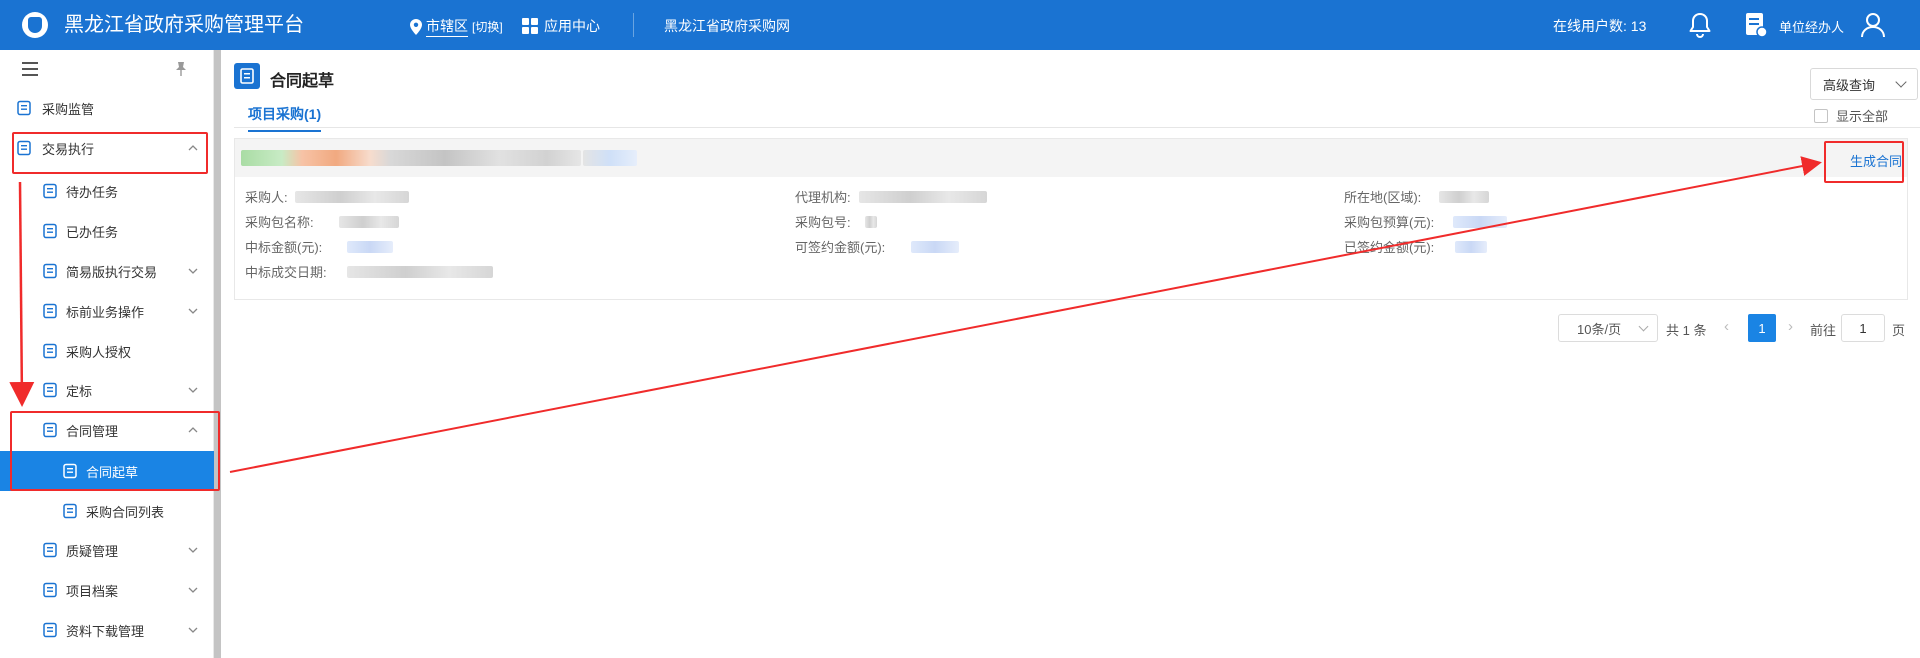 Image resolution: width=1920 pixels, height=658 pixels. What do you see at coordinates (530, 26) in the screenshot?
I see `grid-icon` at bounding box center [530, 26].